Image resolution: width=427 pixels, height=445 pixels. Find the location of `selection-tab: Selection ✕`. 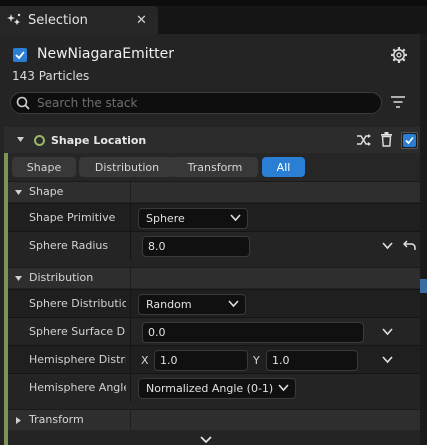

selection-tab: Selection ✕ is located at coordinates (79, 20).